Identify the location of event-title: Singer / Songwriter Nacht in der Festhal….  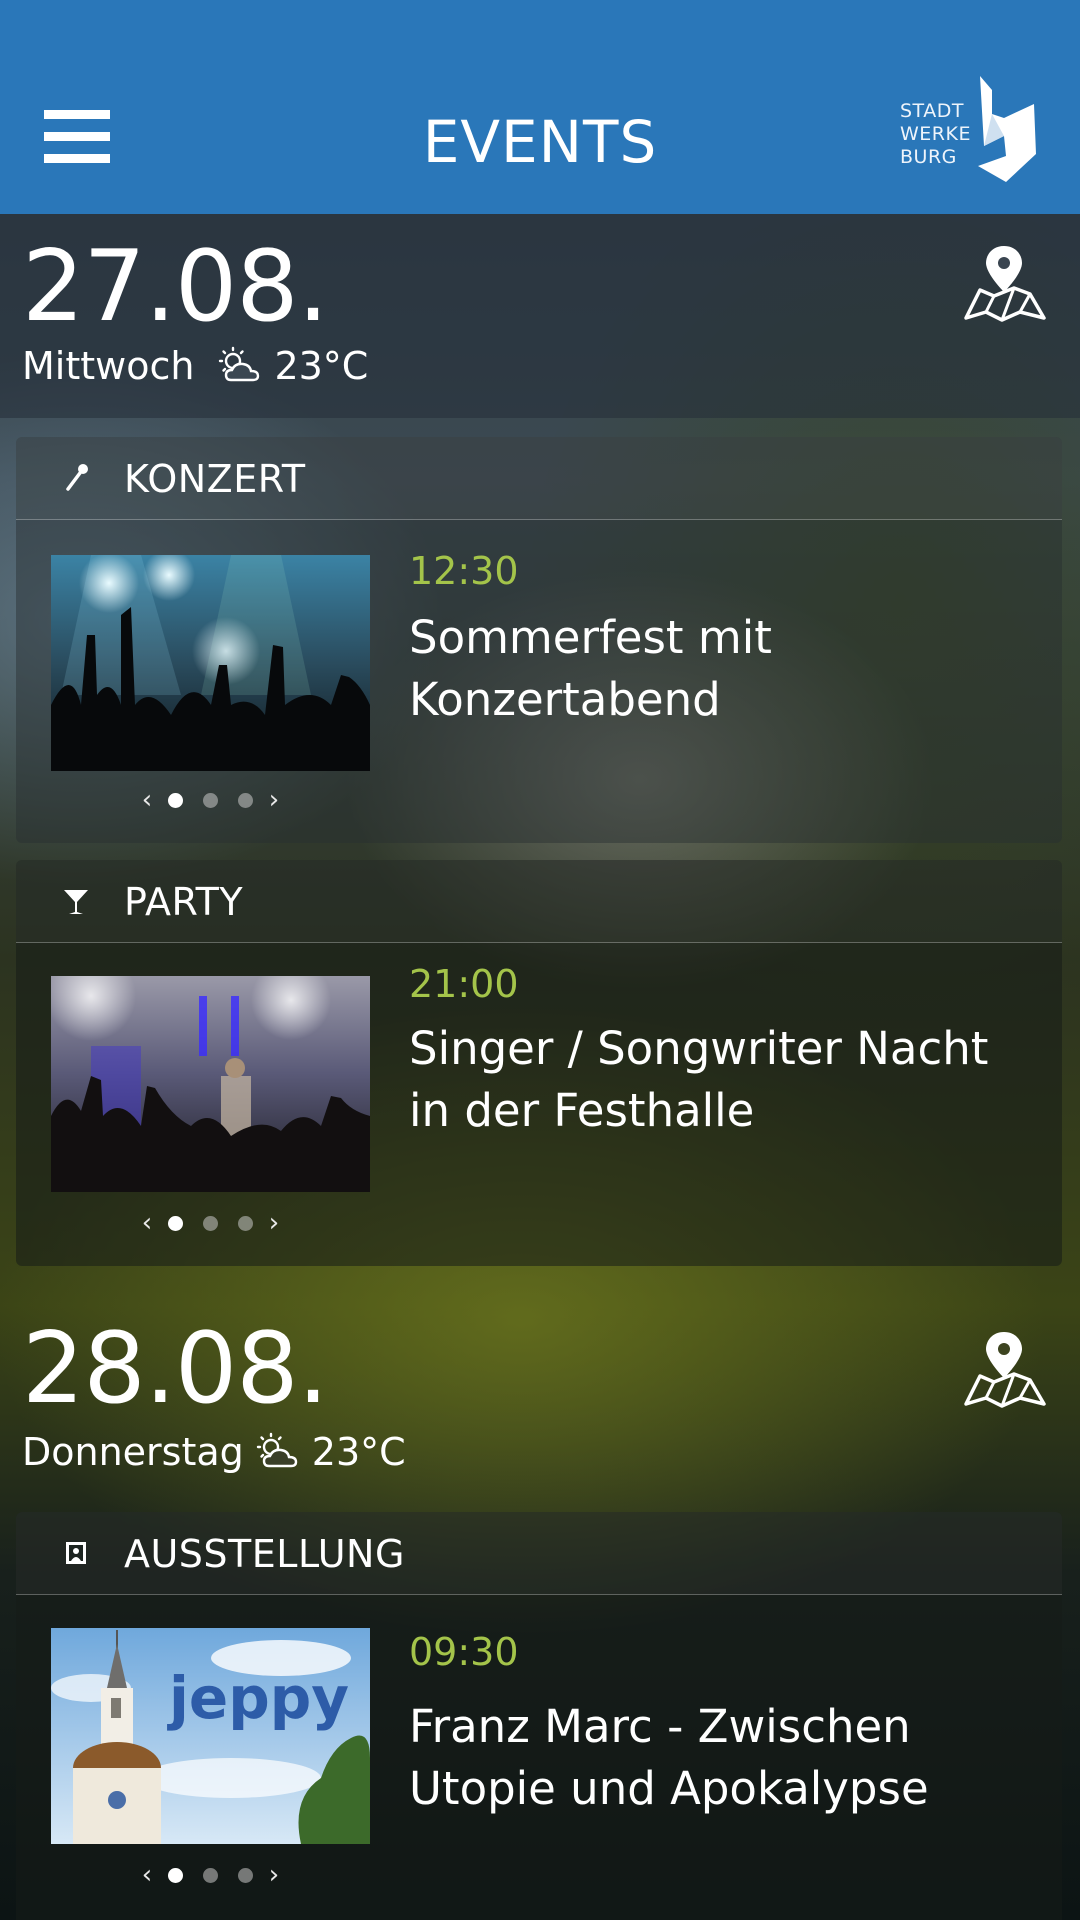
(719, 1080).